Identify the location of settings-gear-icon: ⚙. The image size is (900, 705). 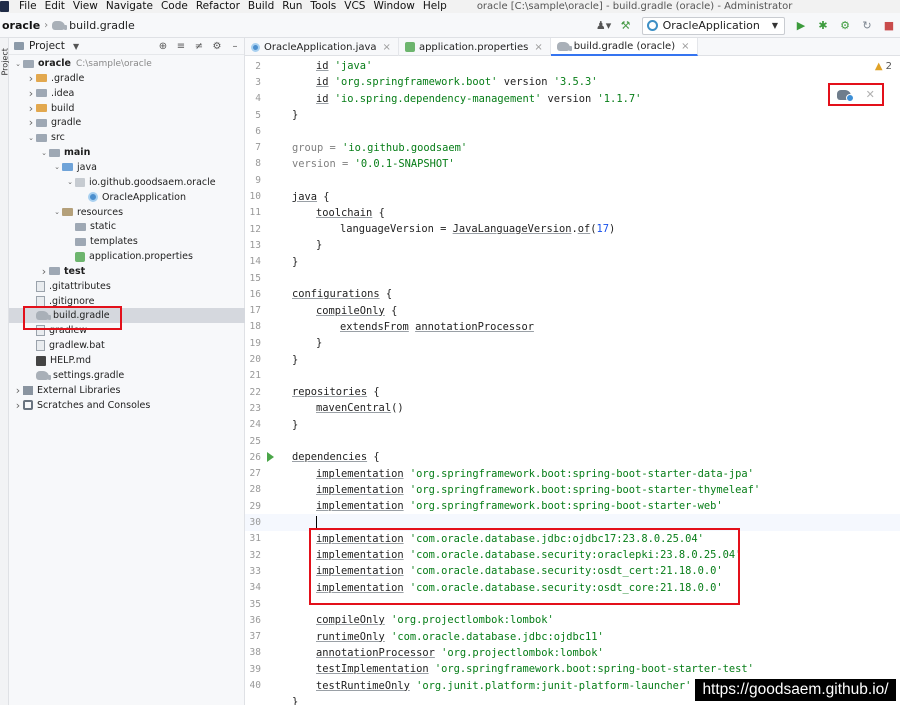
(217, 46).